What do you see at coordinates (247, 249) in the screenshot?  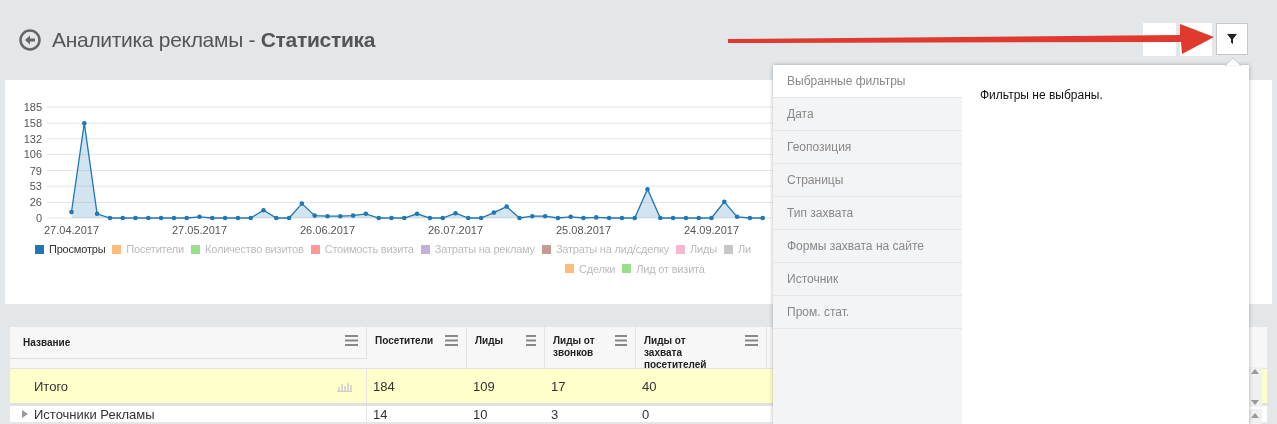 I see `legend-item: Количество визитов` at bounding box center [247, 249].